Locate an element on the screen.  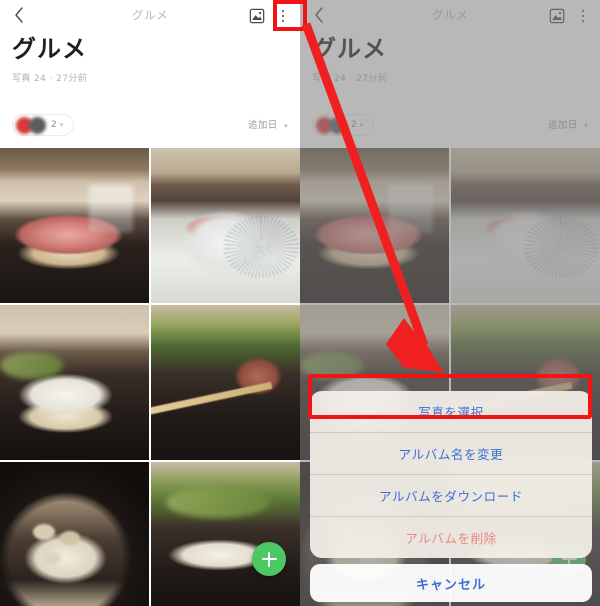
cancel-button: キャンセル is located at coordinates (451, 583).